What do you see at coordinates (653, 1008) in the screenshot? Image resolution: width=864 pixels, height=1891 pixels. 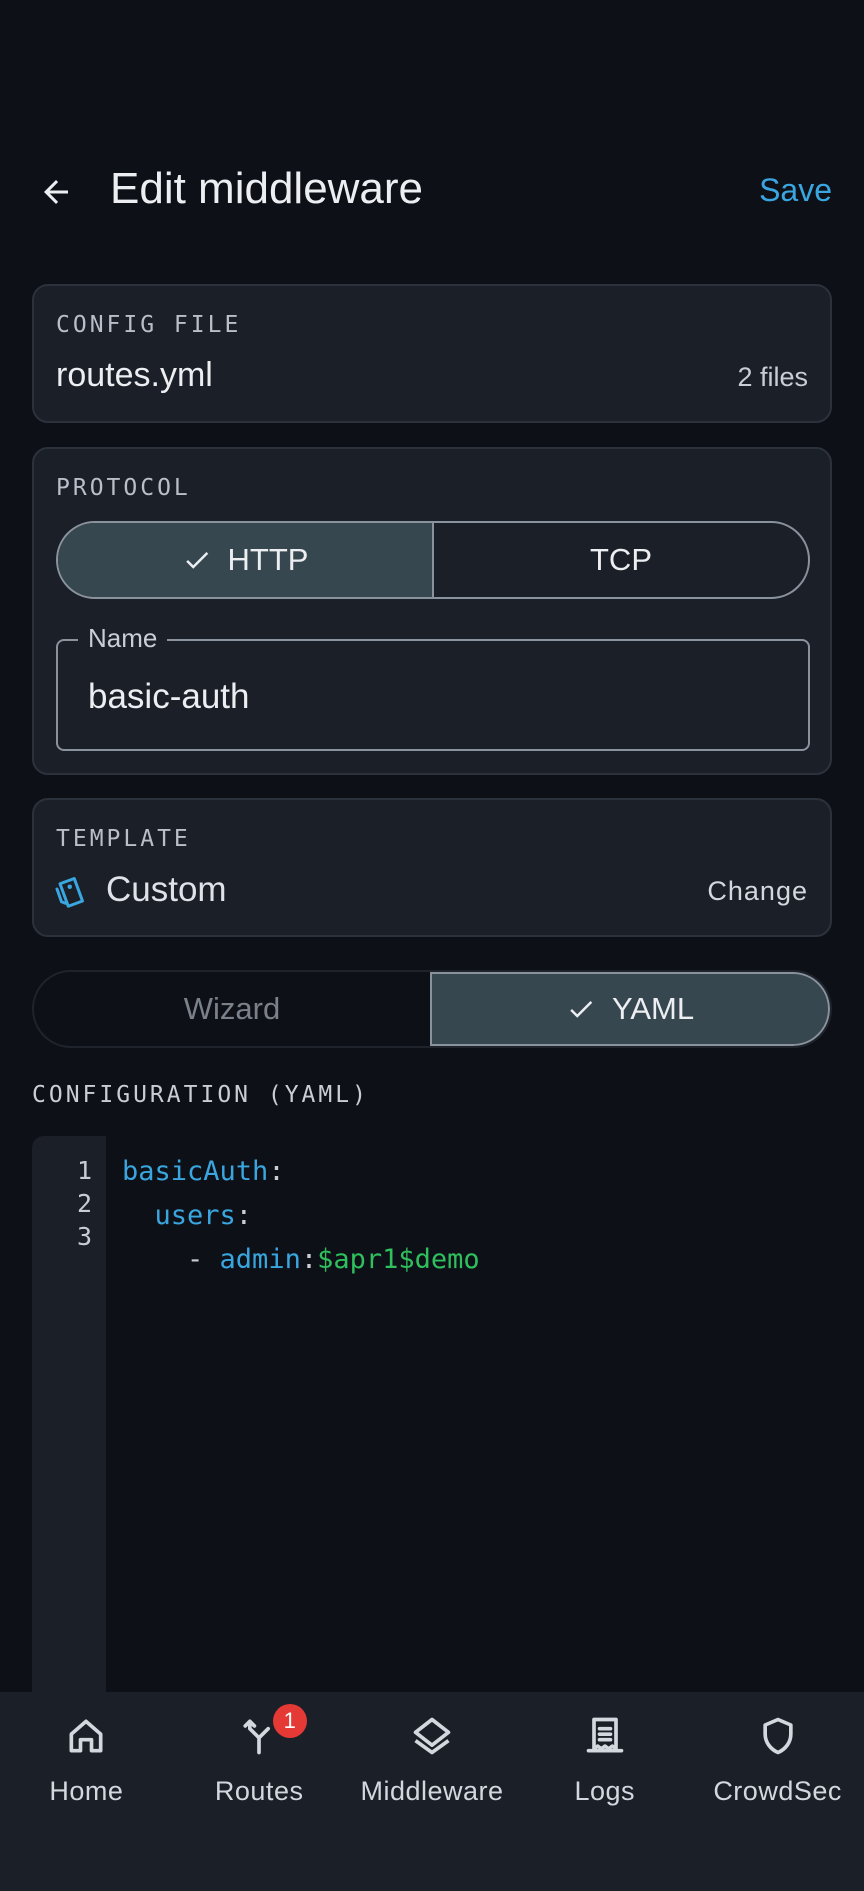 I see `mode-option-label: YAML` at bounding box center [653, 1008].